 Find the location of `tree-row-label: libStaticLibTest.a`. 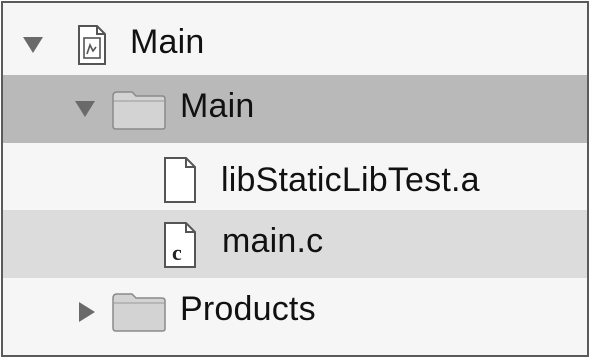

tree-row-label: libStaticLibTest.a is located at coordinates (350, 180).